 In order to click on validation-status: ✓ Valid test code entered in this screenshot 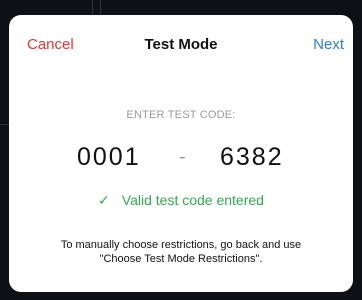, I will do `click(181, 200)`.